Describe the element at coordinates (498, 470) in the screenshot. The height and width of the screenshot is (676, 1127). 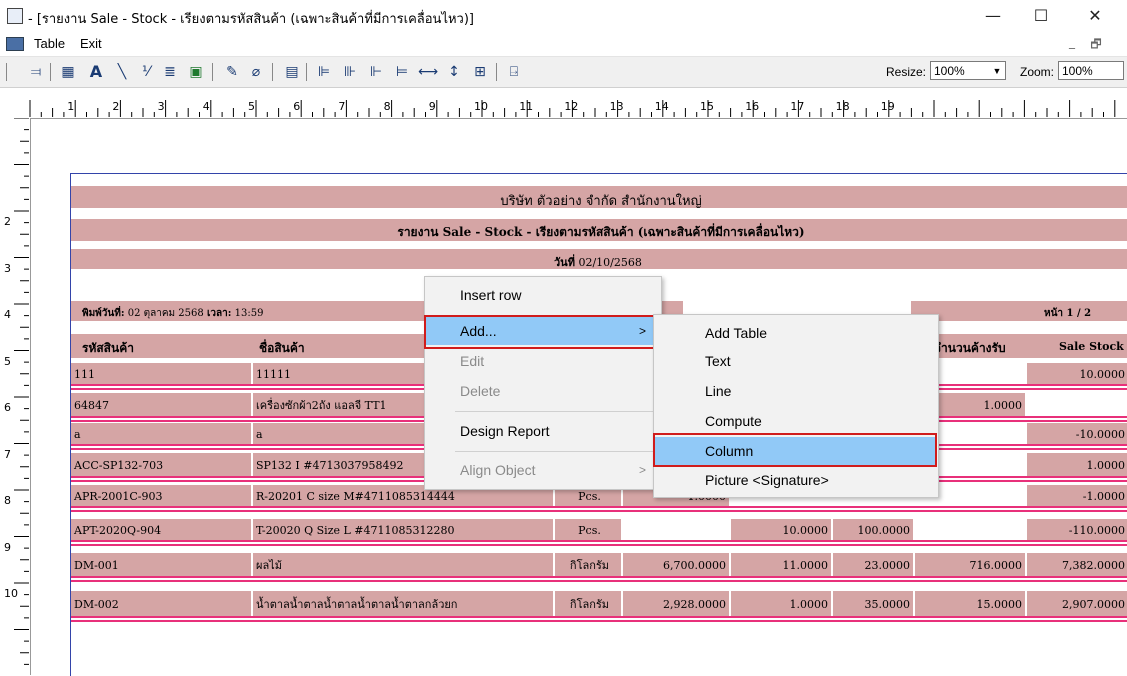
I see `menu-align-object-label: Align Object` at that location.